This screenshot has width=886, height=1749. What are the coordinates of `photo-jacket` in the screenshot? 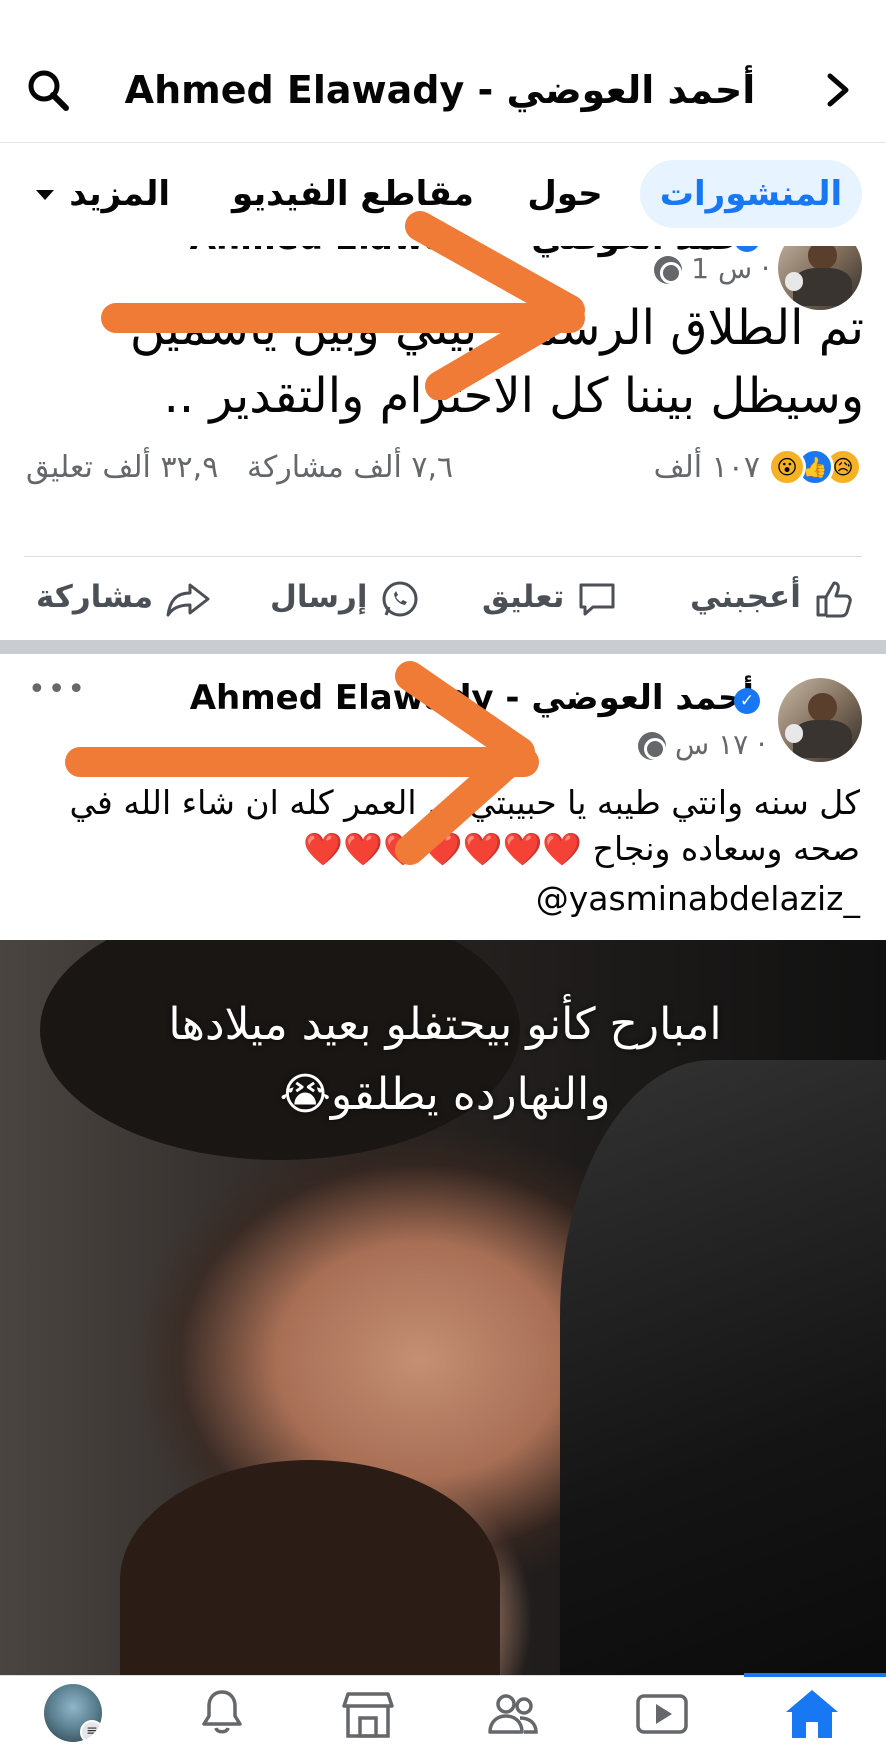 It's located at (723, 1367).